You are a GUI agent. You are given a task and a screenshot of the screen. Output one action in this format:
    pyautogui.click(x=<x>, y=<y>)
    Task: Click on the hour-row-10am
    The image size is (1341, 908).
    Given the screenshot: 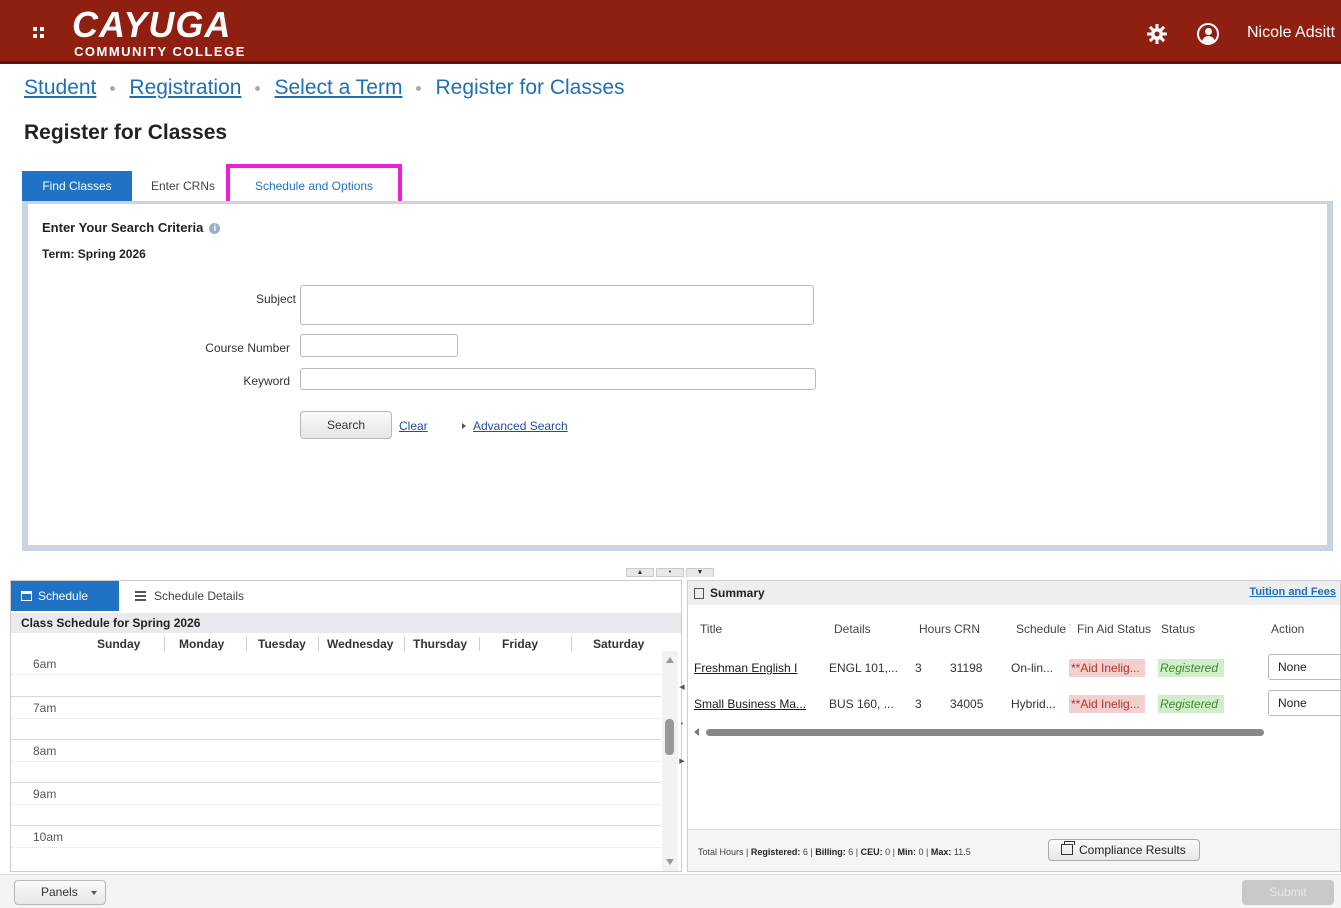 What is the action you would take?
    pyautogui.click(x=336, y=846)
    